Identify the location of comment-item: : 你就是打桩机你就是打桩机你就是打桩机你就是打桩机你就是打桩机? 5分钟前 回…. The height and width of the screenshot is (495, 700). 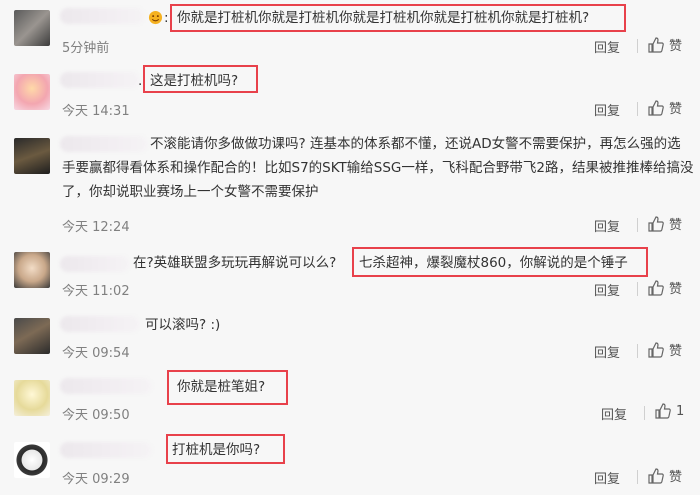
(350, 30).